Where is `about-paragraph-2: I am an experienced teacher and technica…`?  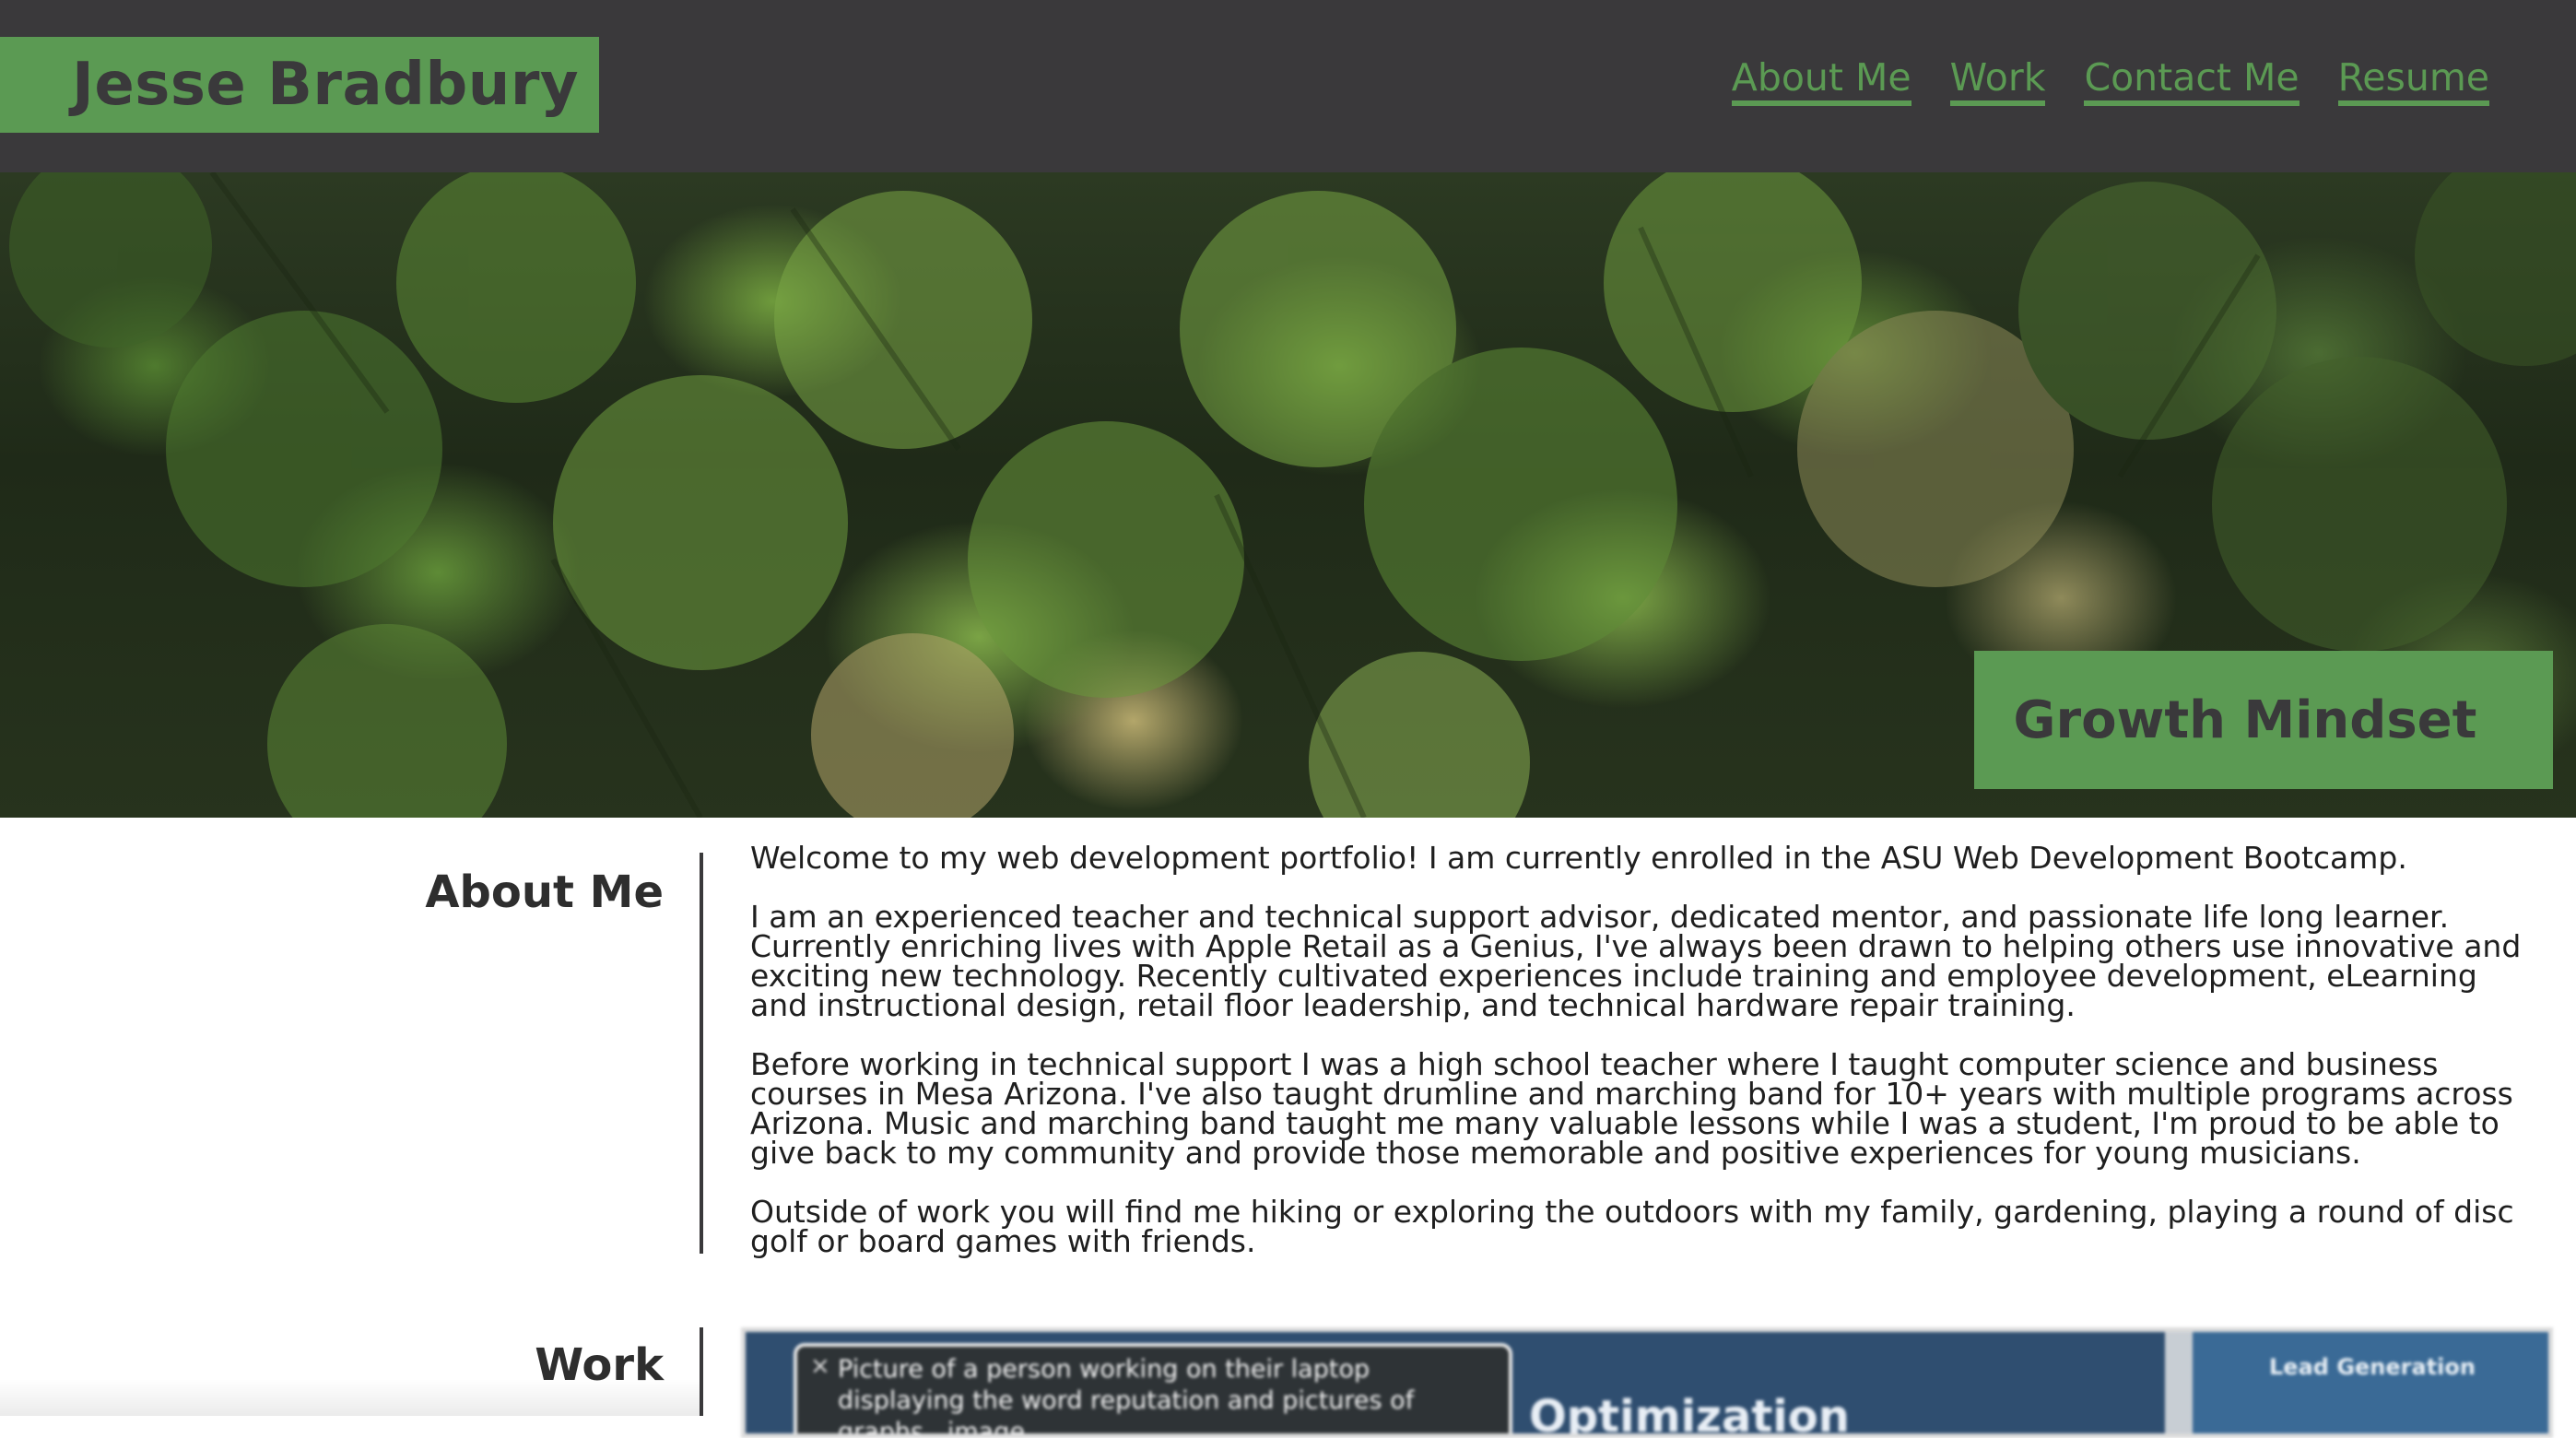 about-paragraph-2: I am an experienced teacher and technica… is located at coordinates (1636, 961).